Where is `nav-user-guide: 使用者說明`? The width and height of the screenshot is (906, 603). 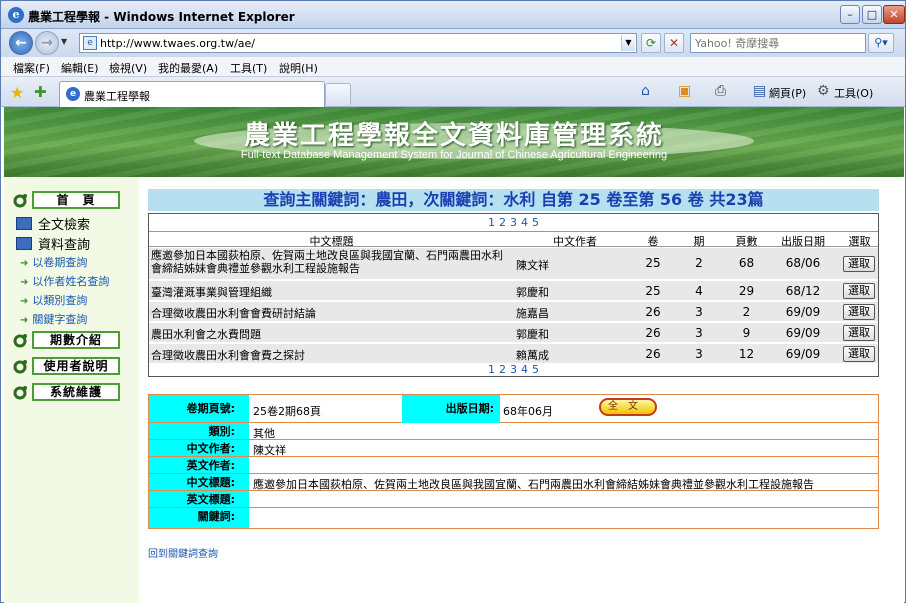
nav-user-guide: 使用者說明 is located at coordinates (66, 367).